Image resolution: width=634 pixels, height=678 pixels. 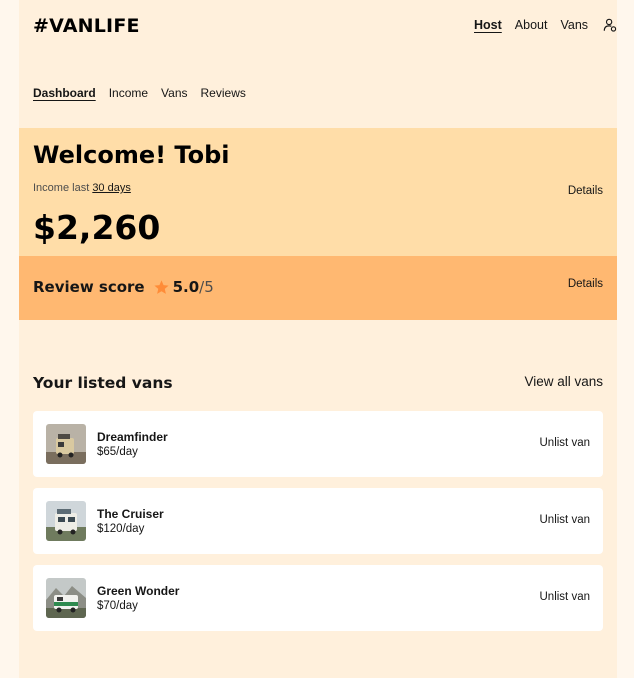 I want to click on van-price: $65/day, so click(x=117, y=452).